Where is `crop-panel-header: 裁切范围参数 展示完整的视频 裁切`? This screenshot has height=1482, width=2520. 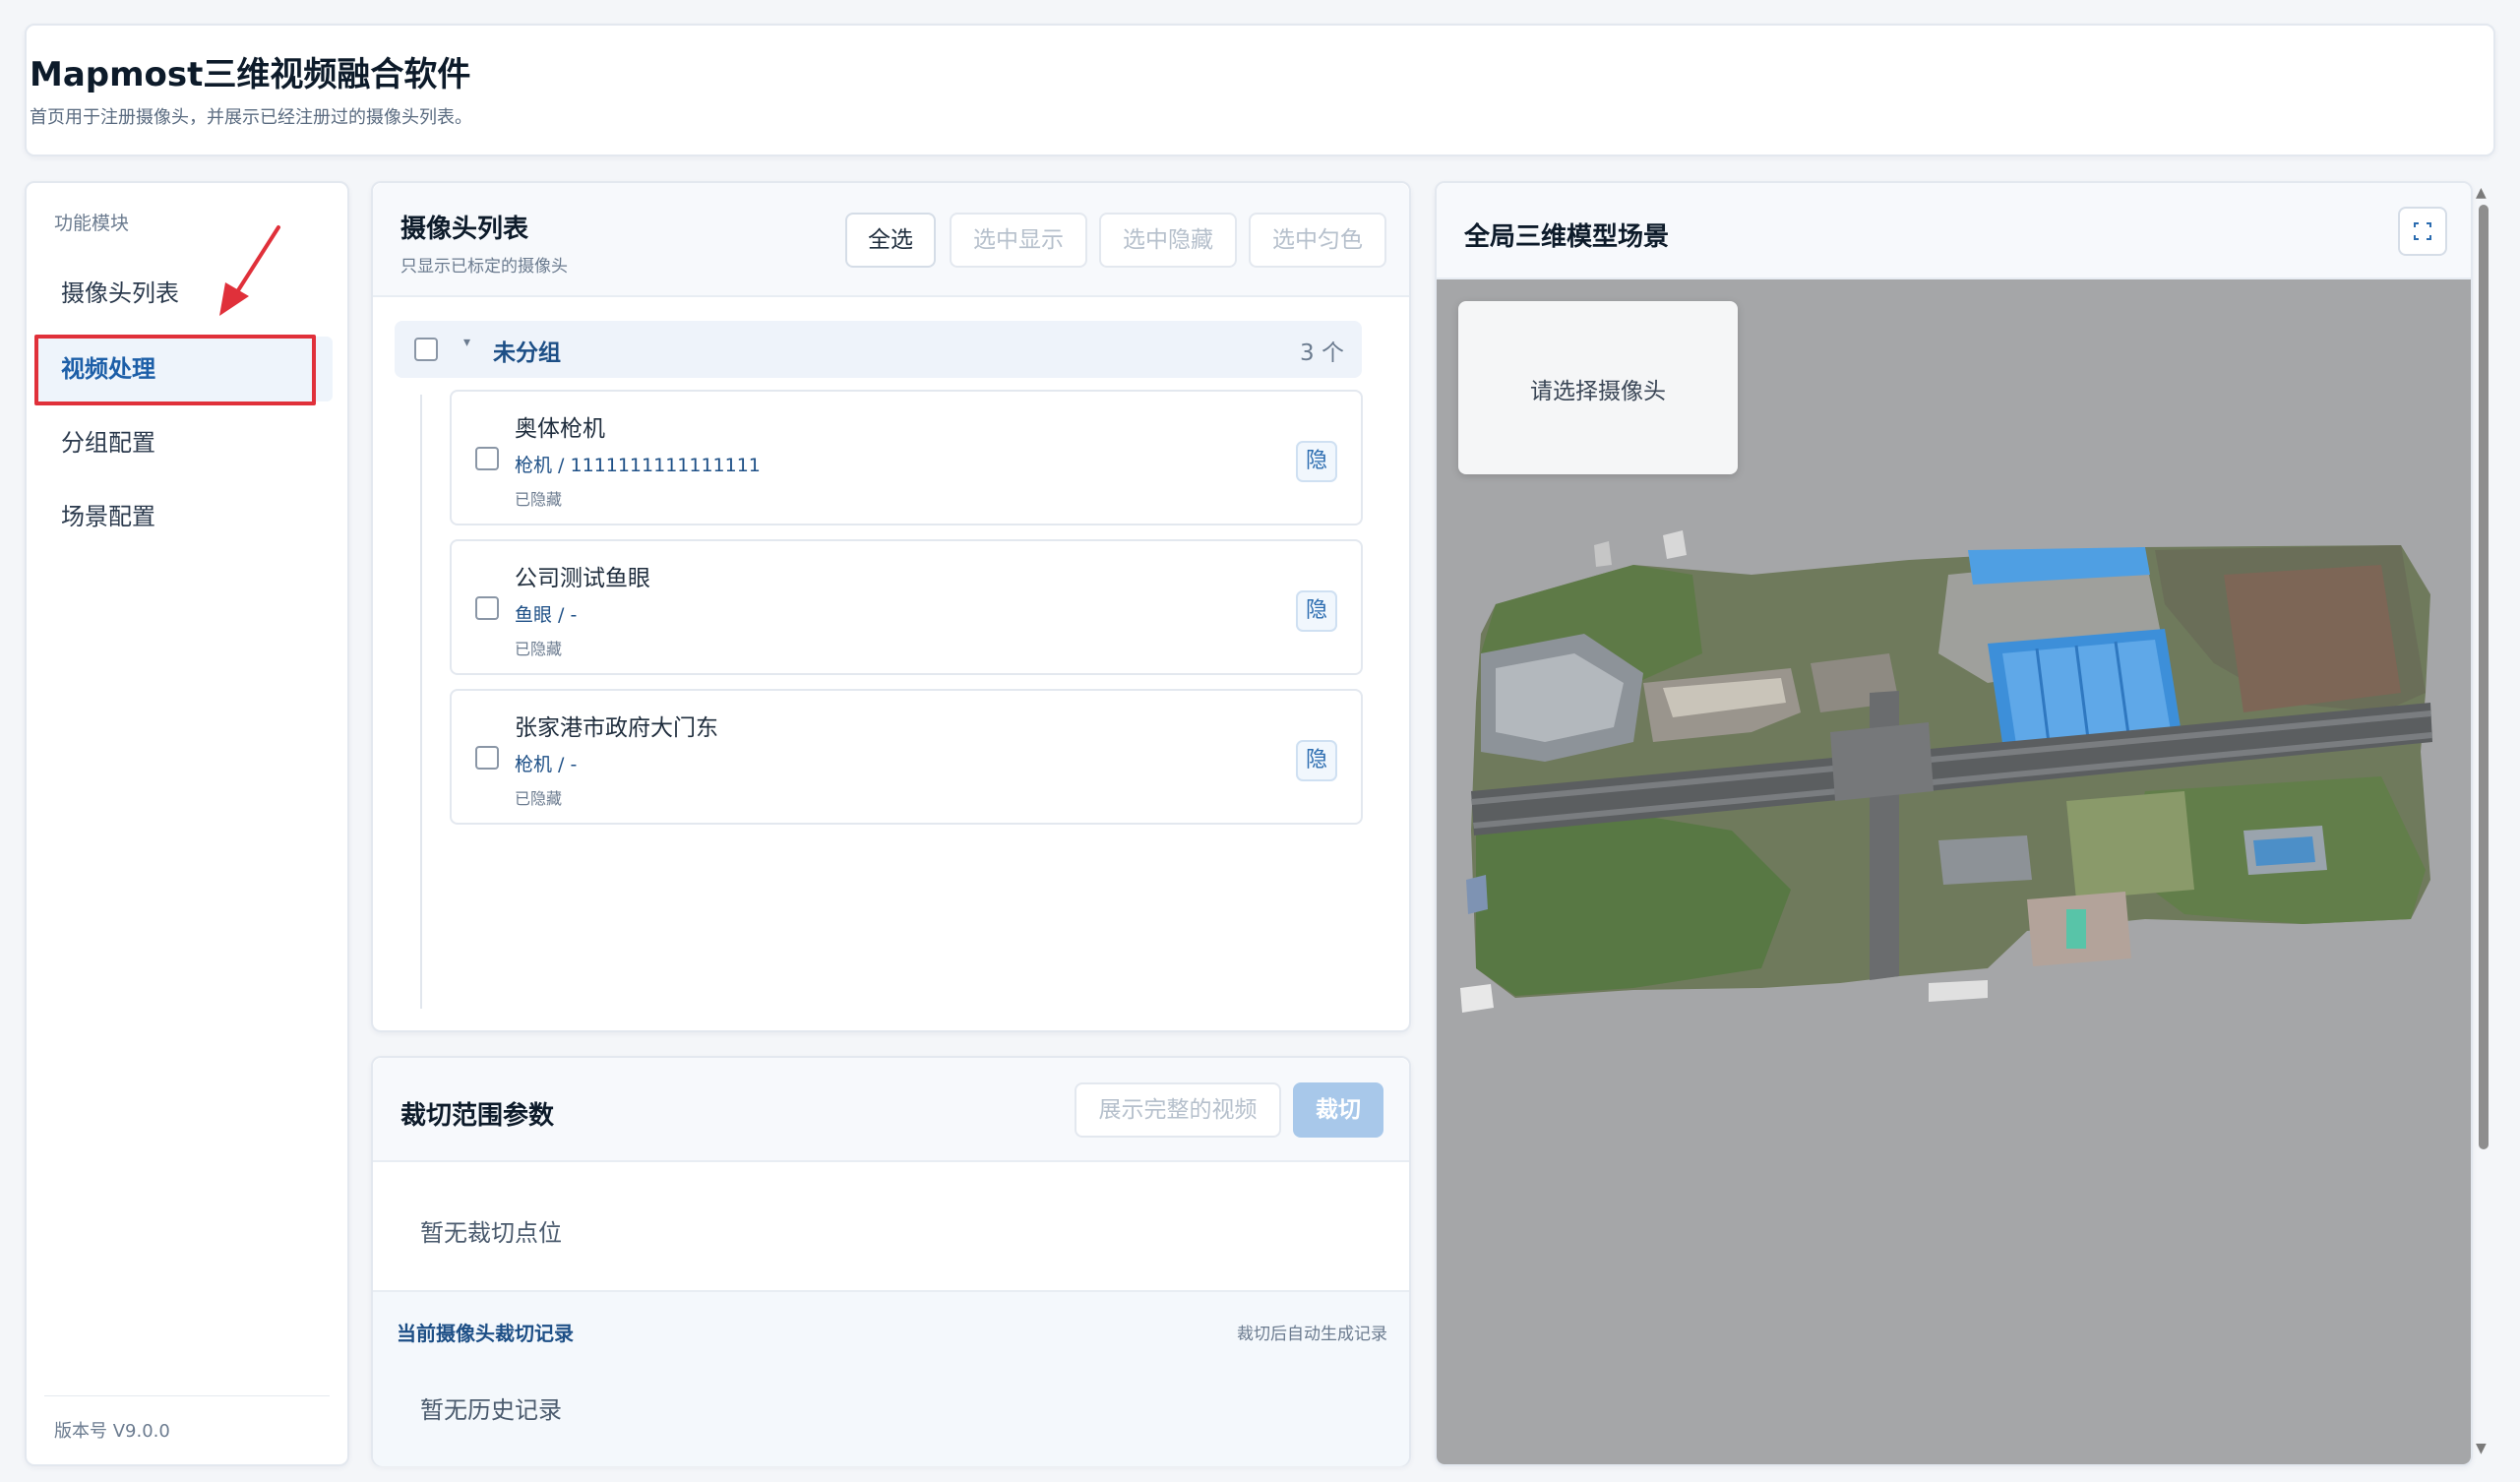 crop-panel-header: 裁切范围参数 展示完整的视频 裁切 is located at coordinates (891, 1110).